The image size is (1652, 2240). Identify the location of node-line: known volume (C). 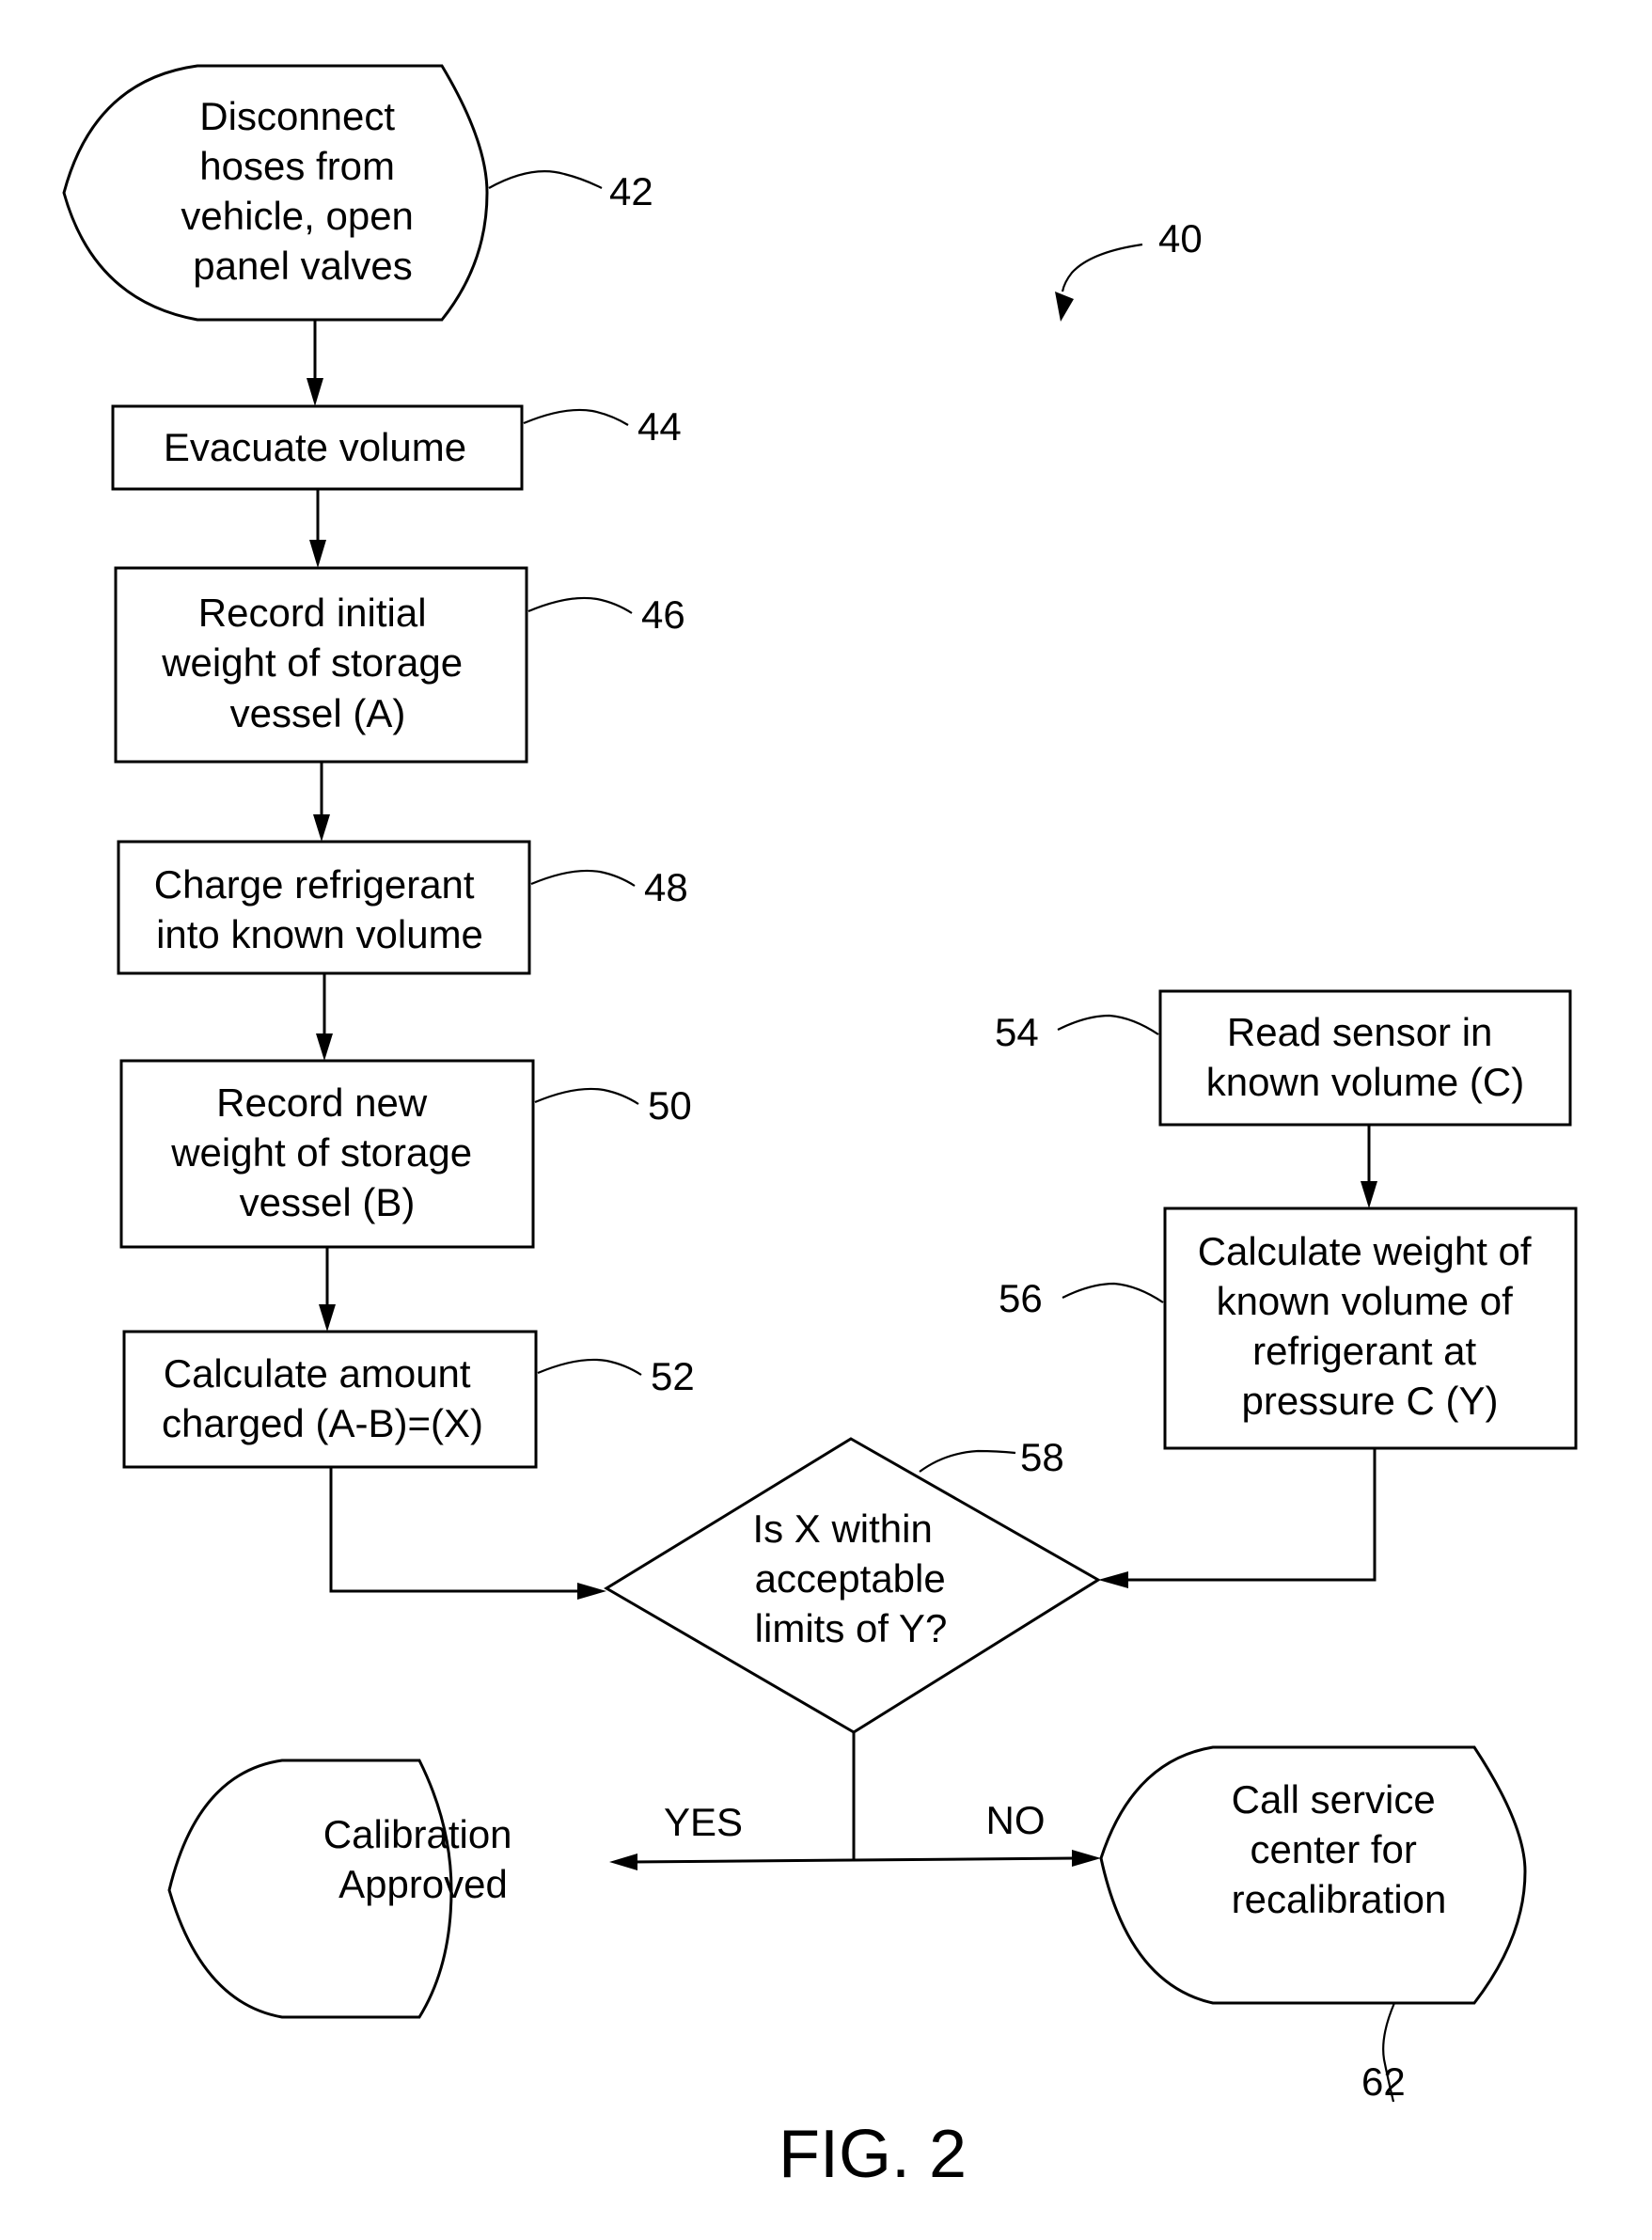
(1365, 1082).